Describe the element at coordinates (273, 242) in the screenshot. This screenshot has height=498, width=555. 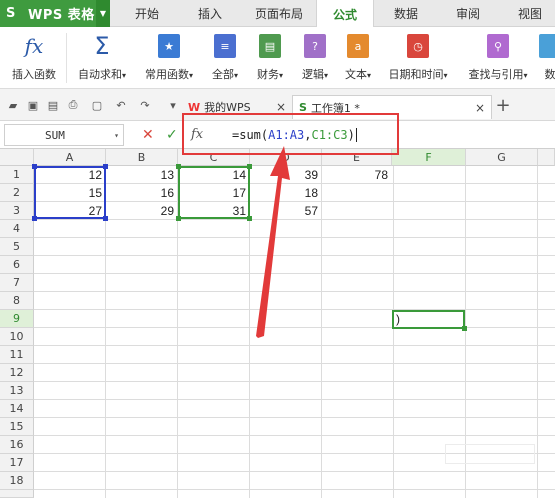
I see `annotation-arrow-icon` at that location.